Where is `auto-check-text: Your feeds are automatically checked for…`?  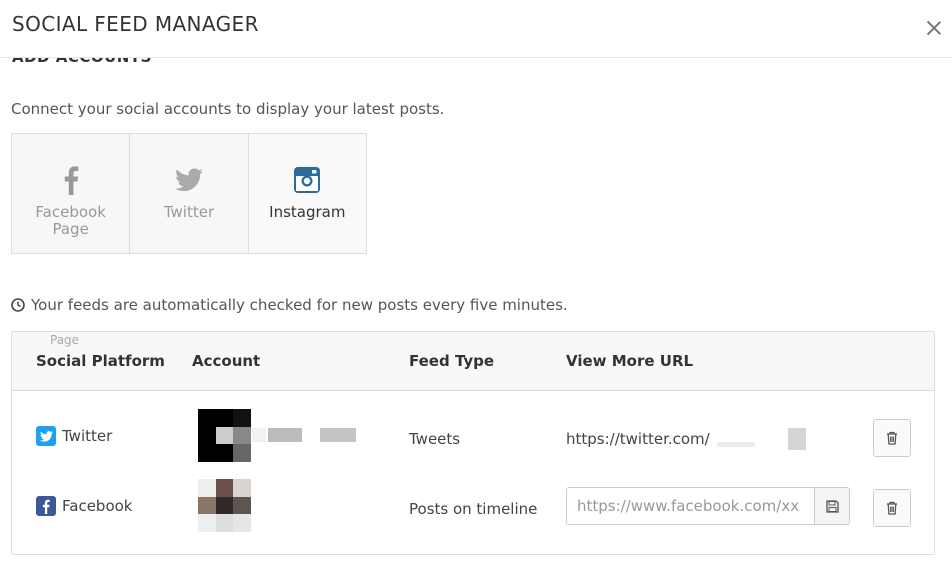 auto-check-text: Your feeds are automatically checked for… is located at coordinates (299, 305).